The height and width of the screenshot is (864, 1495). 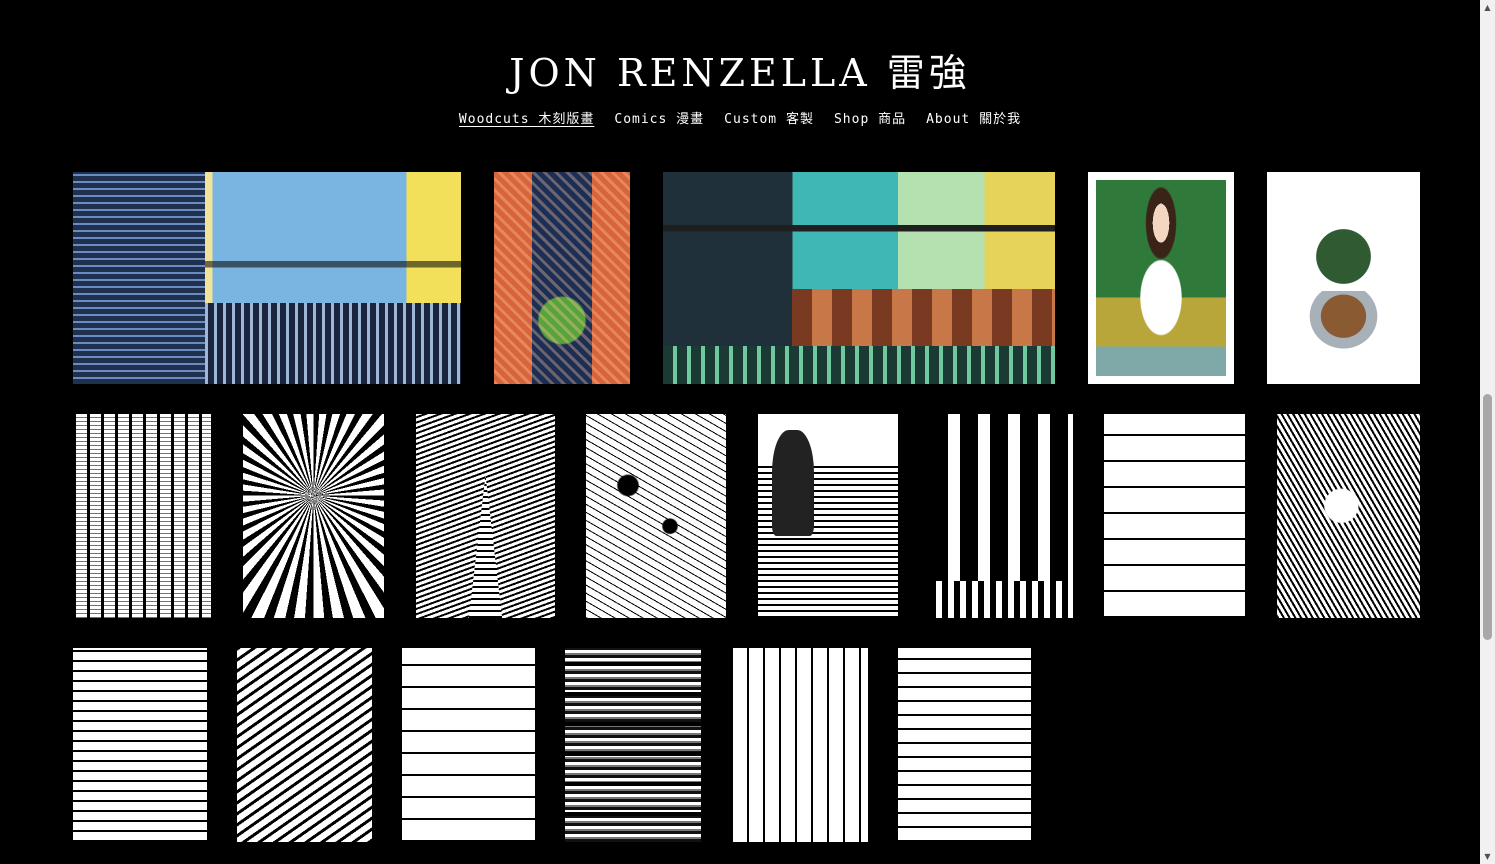 What do you see at coordinates (859, 278) in the screenshot?
I see `artwork-thumbnail-noodle-bar` at bounding box center [859, 278].